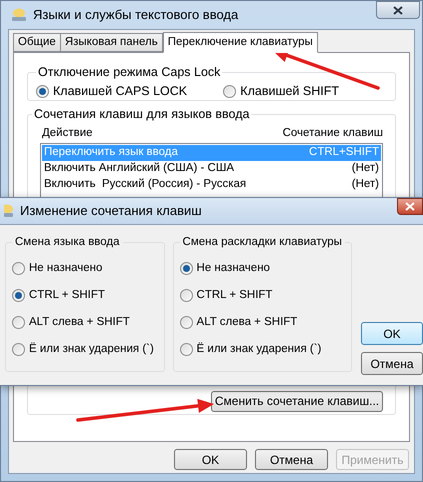 The height and width of the screenshot is (482, 423). I want to click on dialog-title: Изменение сочетания клавиш, so click(111, 211).